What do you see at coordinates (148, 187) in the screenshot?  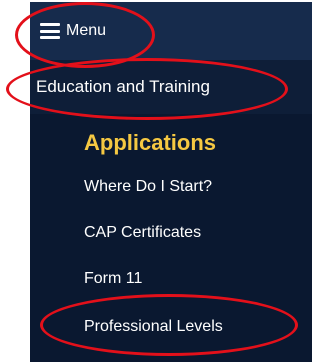 I see `submenu-item-where-do-i-start: Where Do I Start?` at bounding box center [148, 187].